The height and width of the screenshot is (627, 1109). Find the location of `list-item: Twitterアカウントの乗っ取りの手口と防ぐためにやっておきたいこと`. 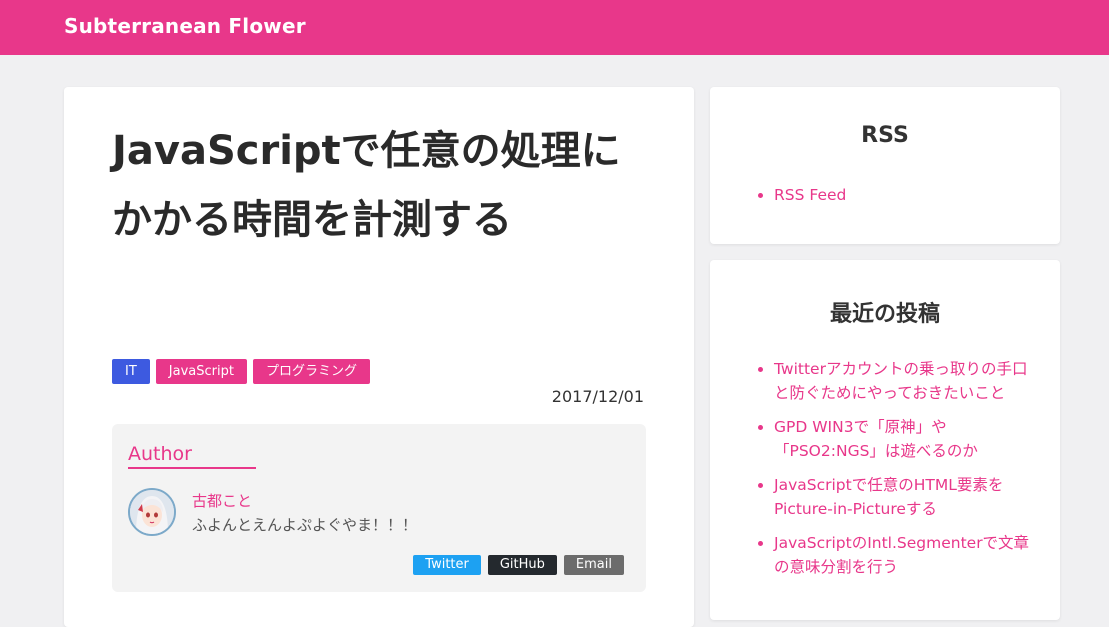

list-item: Twitterアカウントの乗っ取りの手口と防ぐためにやっておきたいこと is located at coordinates (896, 381).